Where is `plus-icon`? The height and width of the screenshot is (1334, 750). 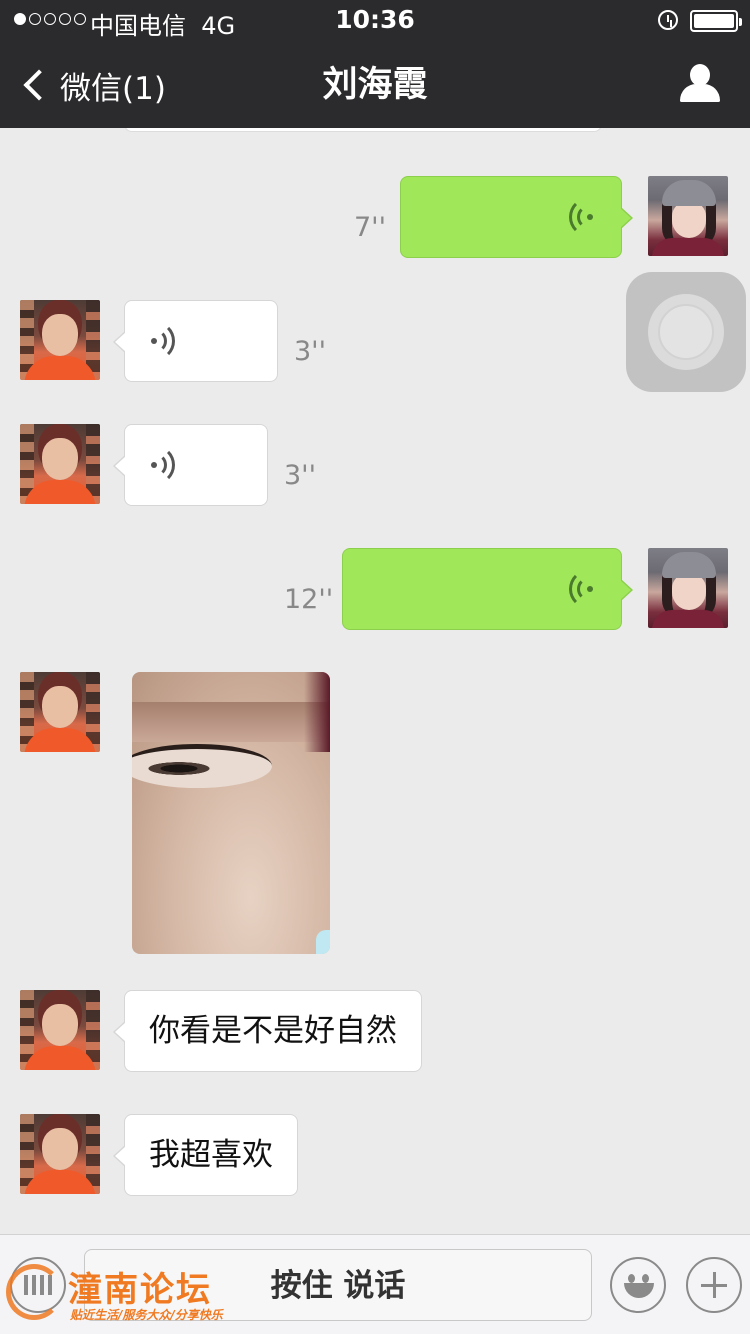 plus-icon is located at coordinates (714, 1285).